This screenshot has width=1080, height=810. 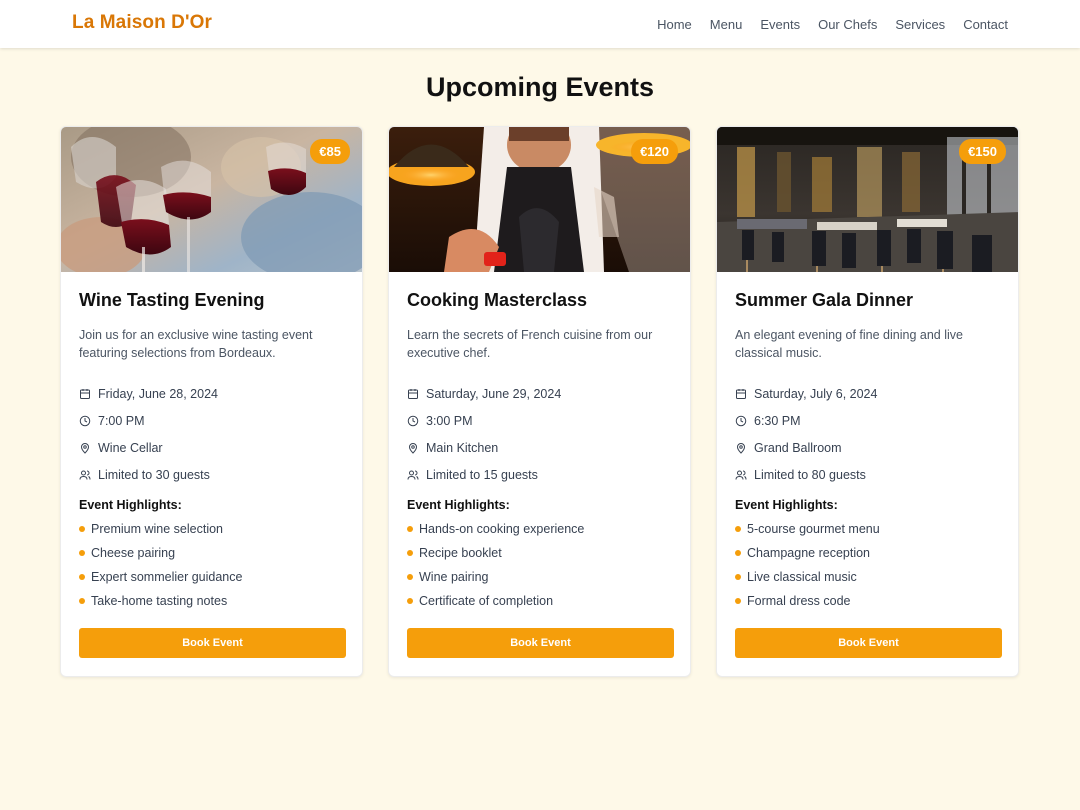 What do you see at coordinates (799, 601) in the screenshot?
I see `highlight-text: Formal dress code` at bounding box center [799, 601].